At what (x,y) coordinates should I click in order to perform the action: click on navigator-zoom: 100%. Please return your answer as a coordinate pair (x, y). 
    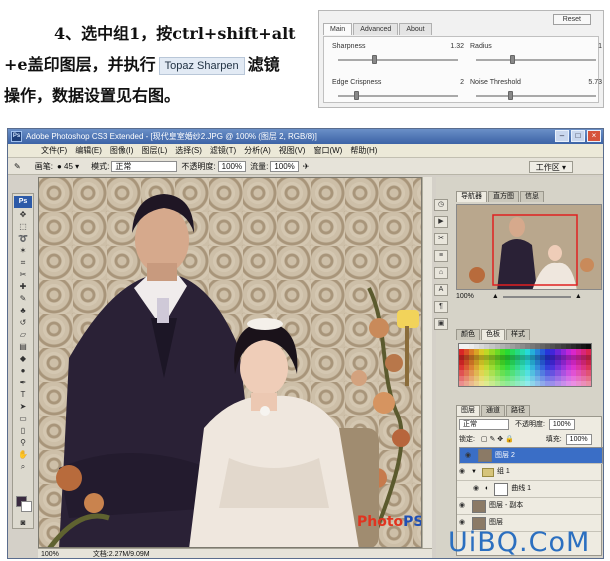
    Looking at the image, I should click on (465, 297).